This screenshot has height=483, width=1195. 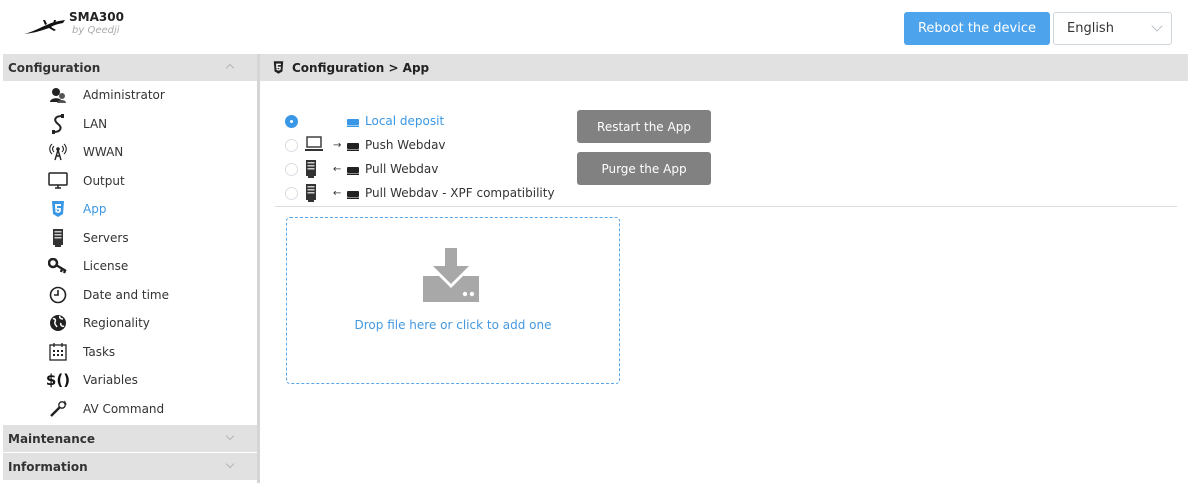 What do you see at coordinates (291, 169) in the screenshot?
I see `radio-pull-webdav` at bounding box center [291, 169].